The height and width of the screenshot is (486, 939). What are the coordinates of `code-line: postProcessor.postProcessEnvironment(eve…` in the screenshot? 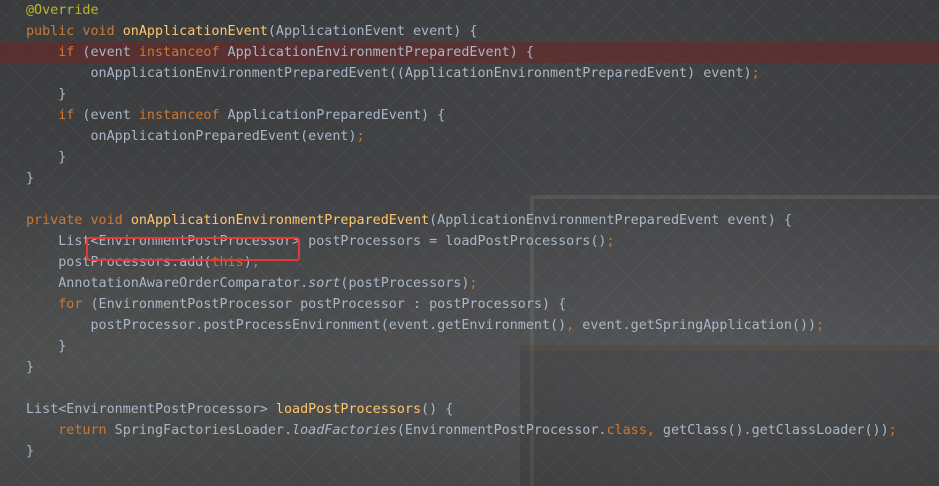 It's located at (469, 325).